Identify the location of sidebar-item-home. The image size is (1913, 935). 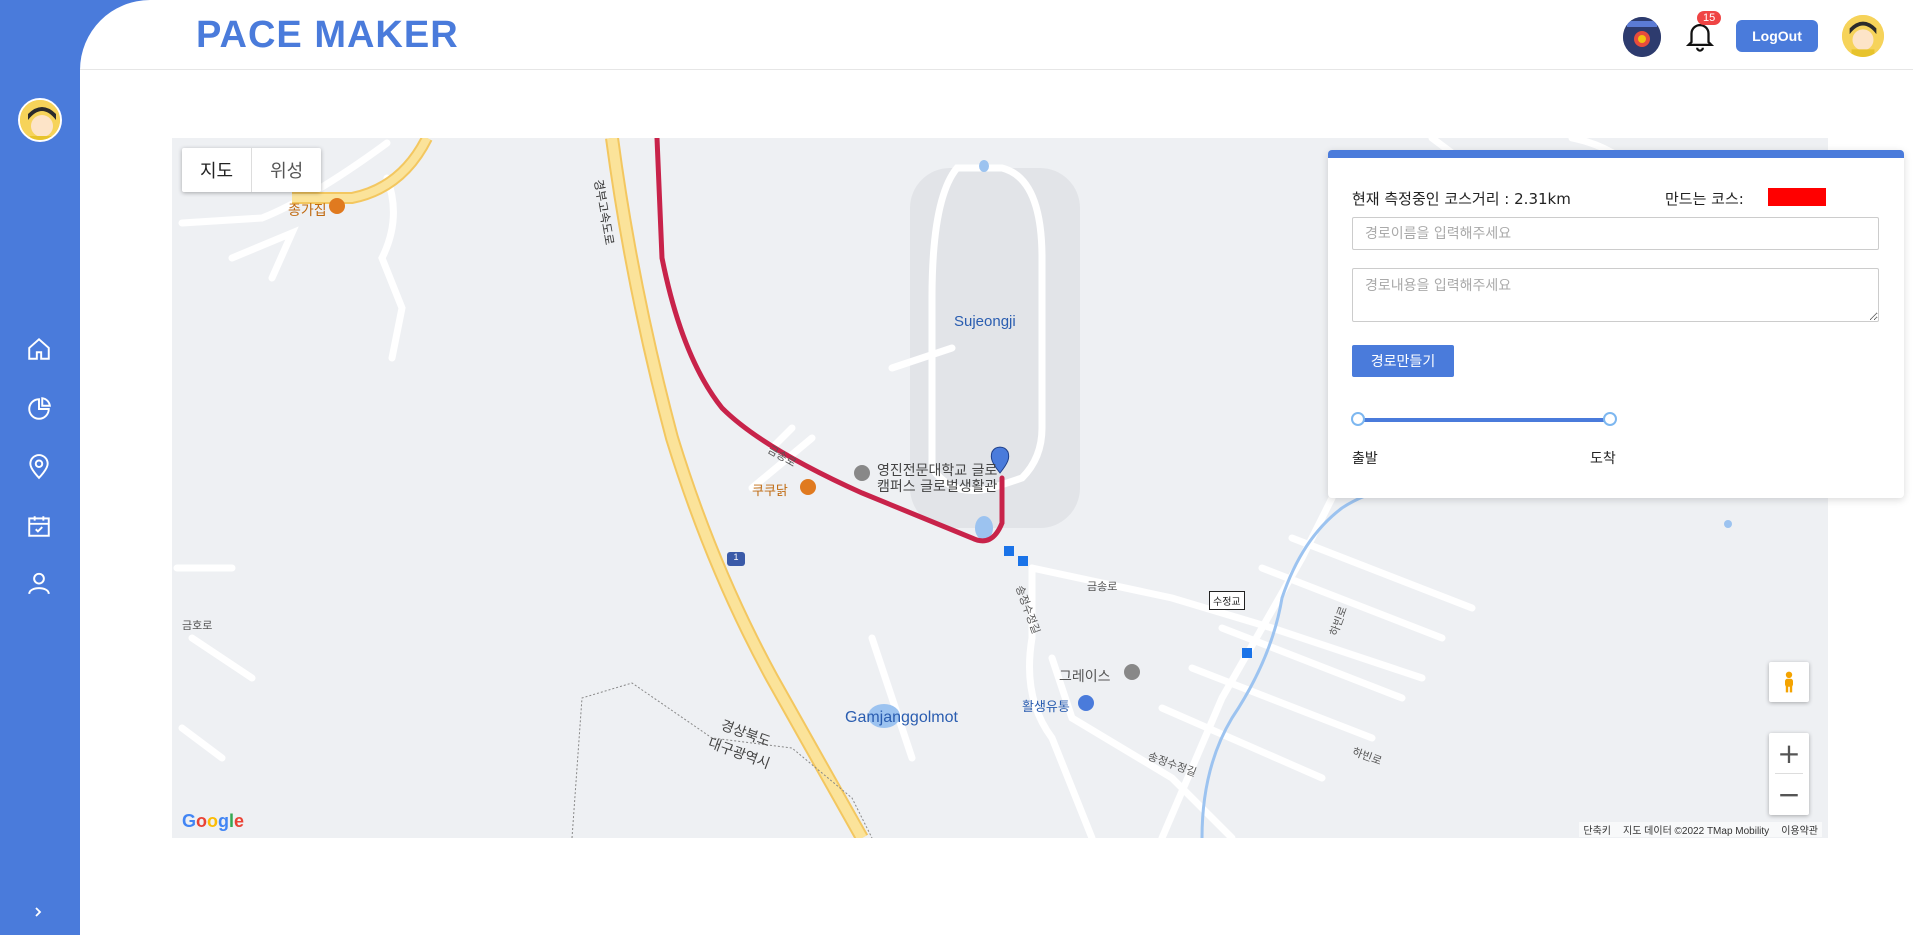
(39, 349).